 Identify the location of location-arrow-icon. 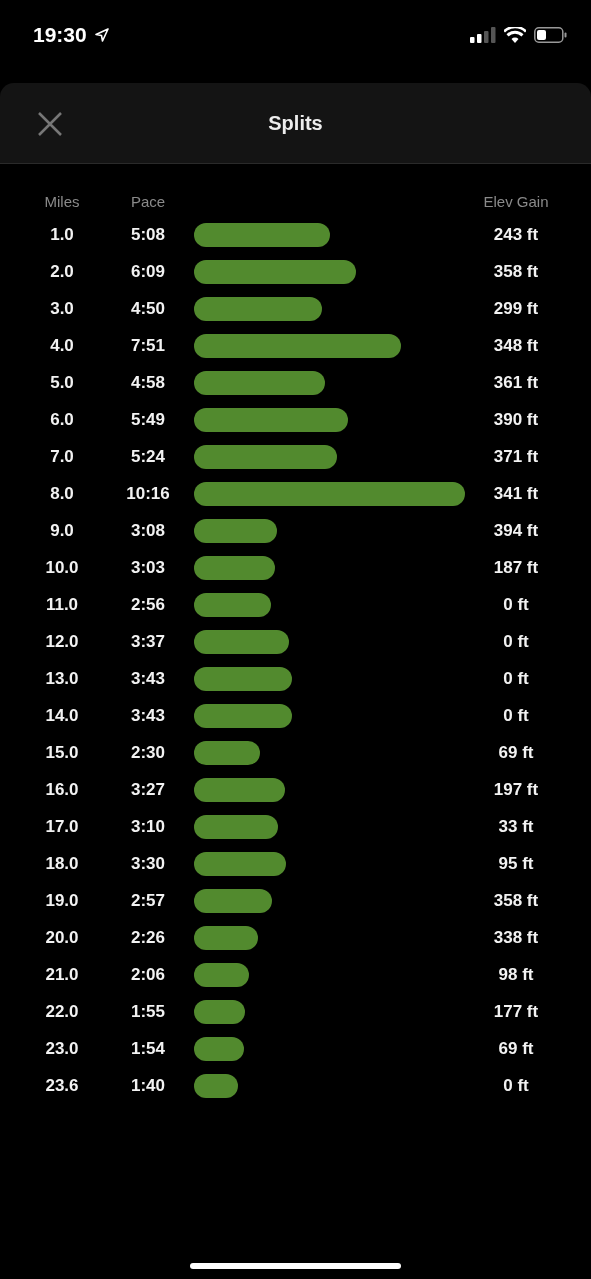
(101, 35).